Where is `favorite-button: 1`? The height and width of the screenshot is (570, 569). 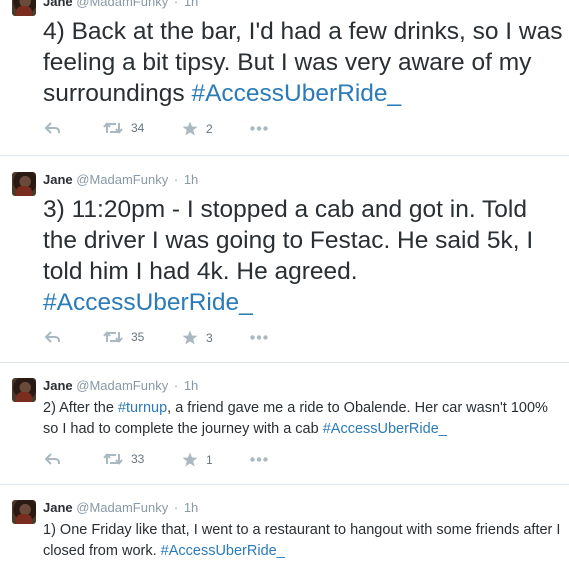
favorite-button: 1 is located at coordinates (197, 459).